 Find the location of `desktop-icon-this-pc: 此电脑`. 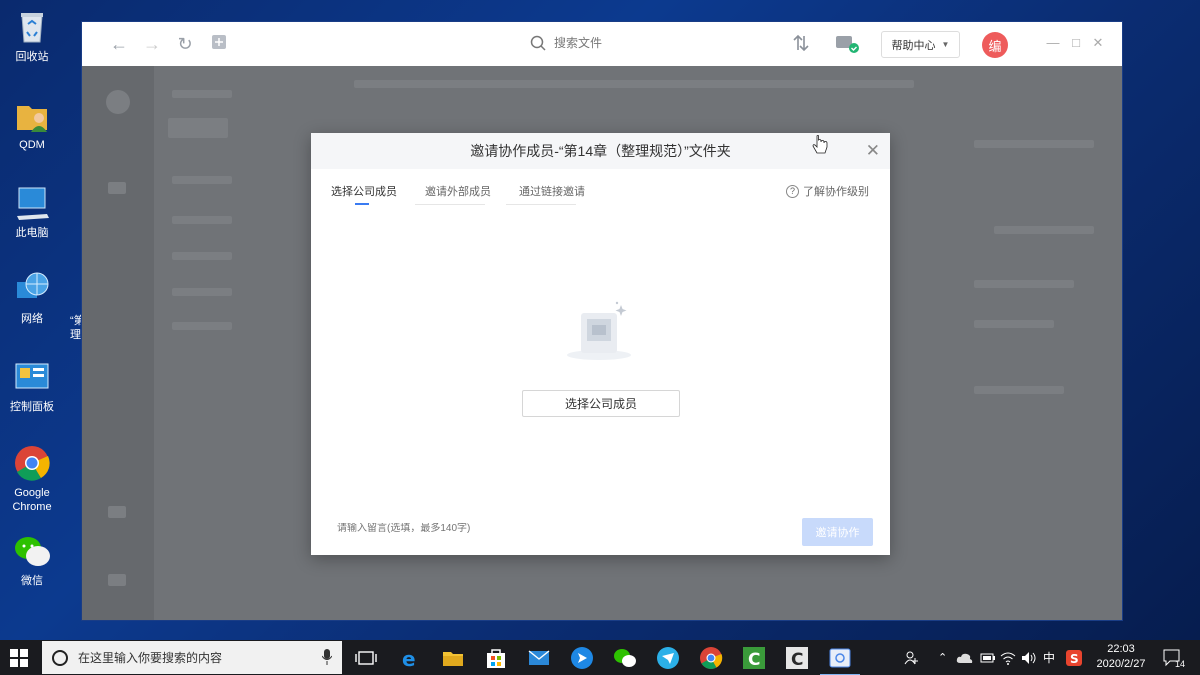

desktop-icon-this-pc: 此电脑 is located at coordinates (32, 212).